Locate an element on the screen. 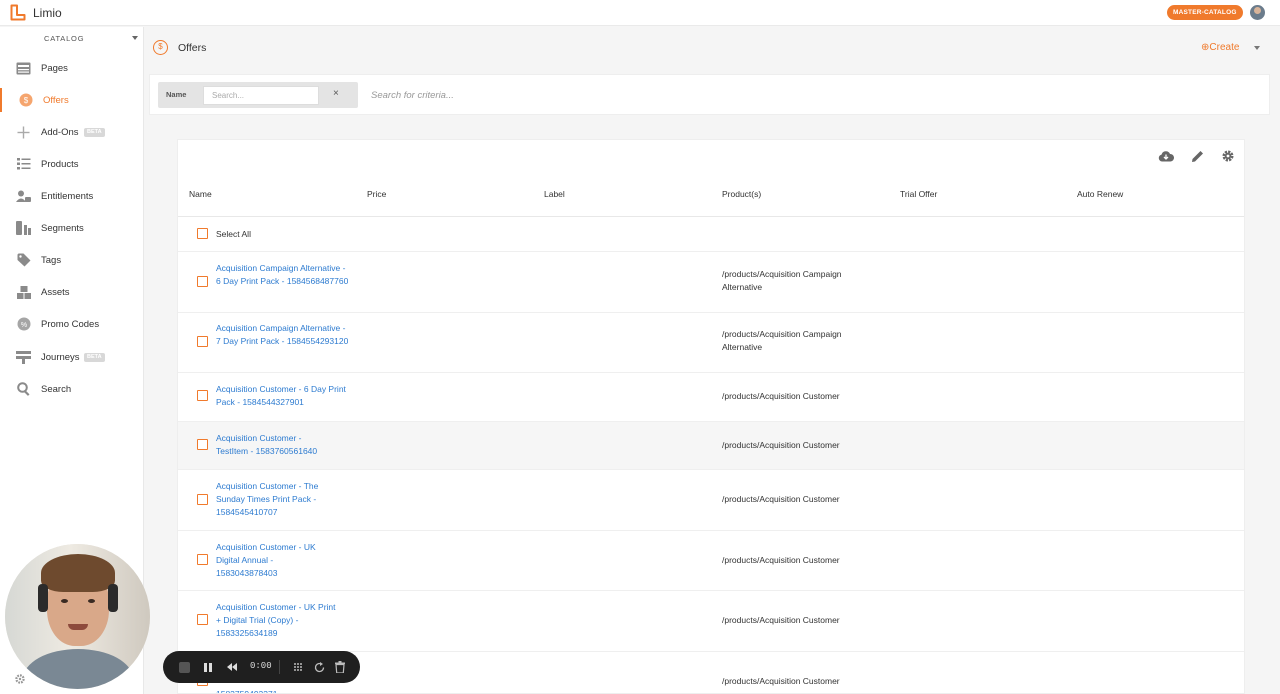 Image resolution: width=1280 pixels, height=694 pixels. offers-icon: $ is located at coordinates (25, 100).